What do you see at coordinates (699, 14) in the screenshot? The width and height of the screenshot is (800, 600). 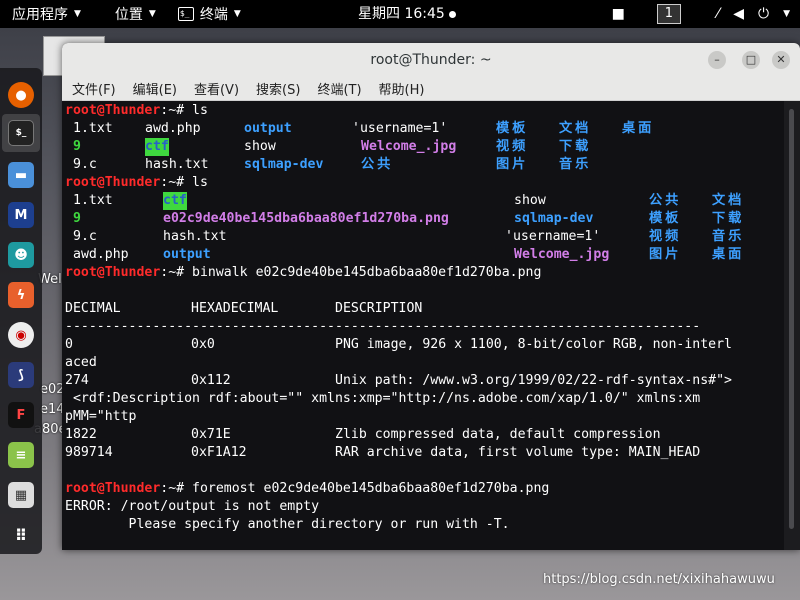 I see `system-tray: ■ 1 ⁄ ◀ ⏻ ▼` at bounding box center [699, 14].